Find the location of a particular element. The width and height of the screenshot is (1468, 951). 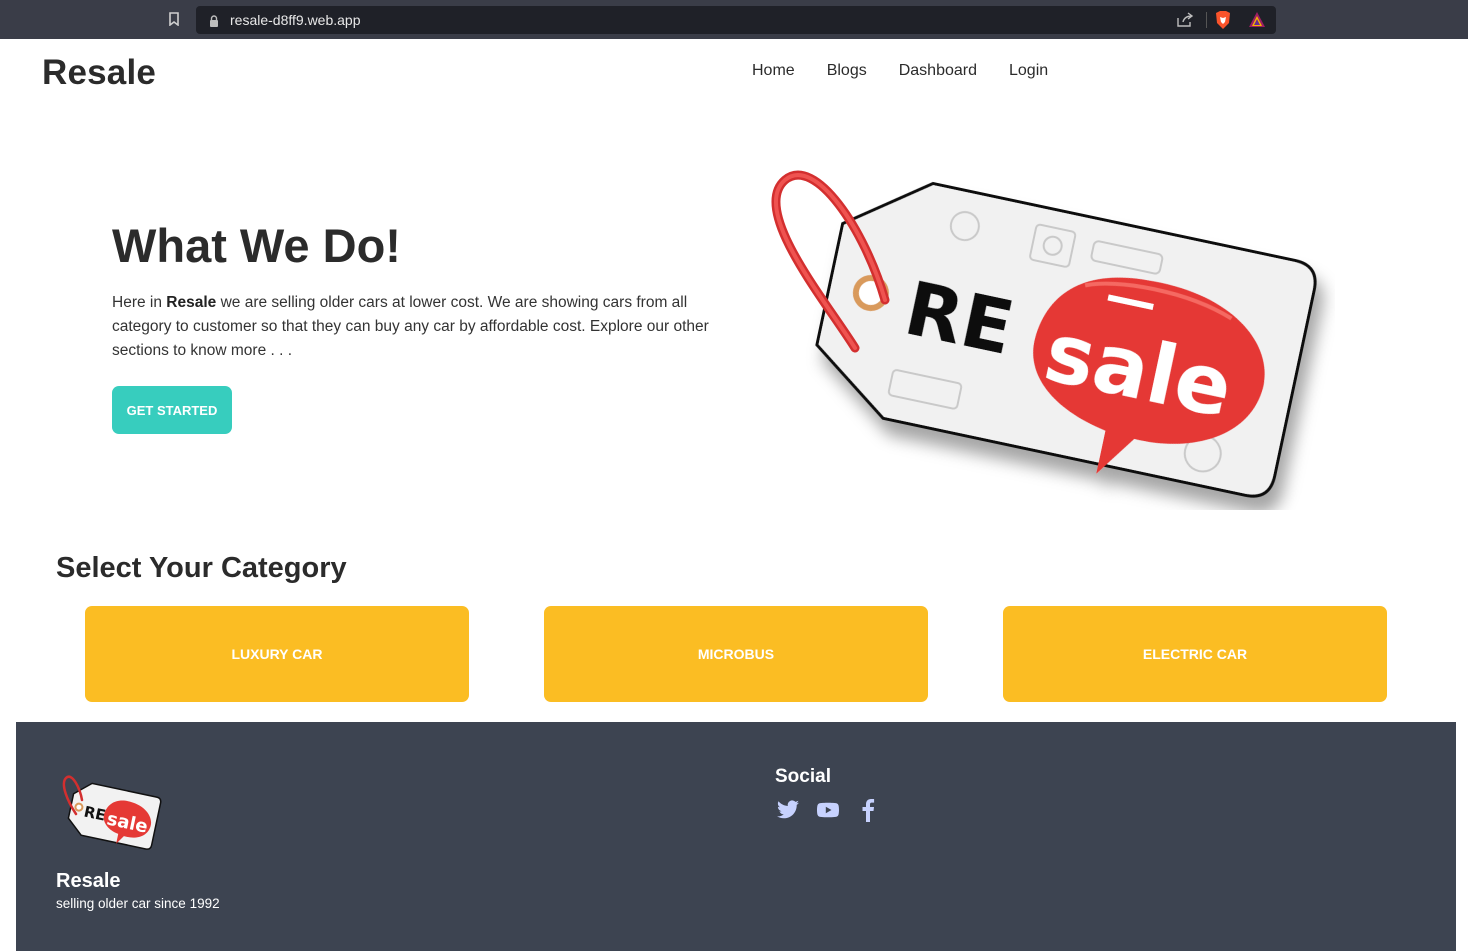

share-icon is located at coordinates (1185, 20).